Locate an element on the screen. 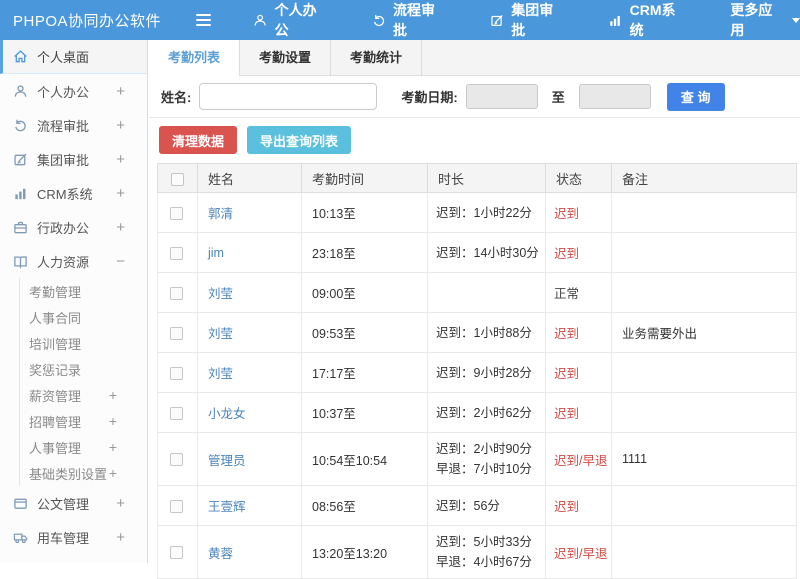 This screenshot has width=800, height=579. sidebar-subitem-salary: 薪资管理 + is located at coordinates (83, 395).